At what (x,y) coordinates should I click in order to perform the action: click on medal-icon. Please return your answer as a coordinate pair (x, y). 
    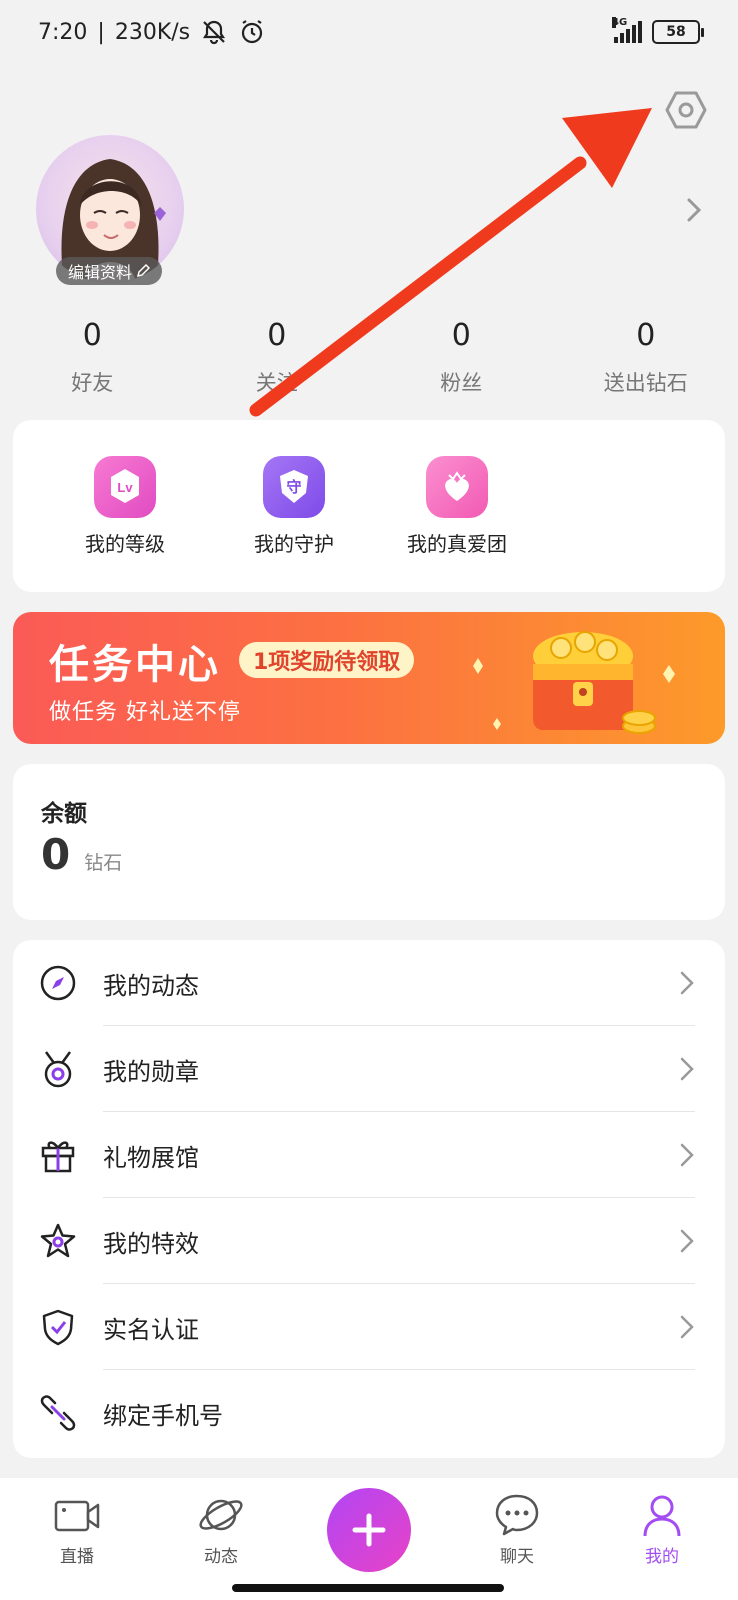
    Looking at the image, I should click on (58, 1069).